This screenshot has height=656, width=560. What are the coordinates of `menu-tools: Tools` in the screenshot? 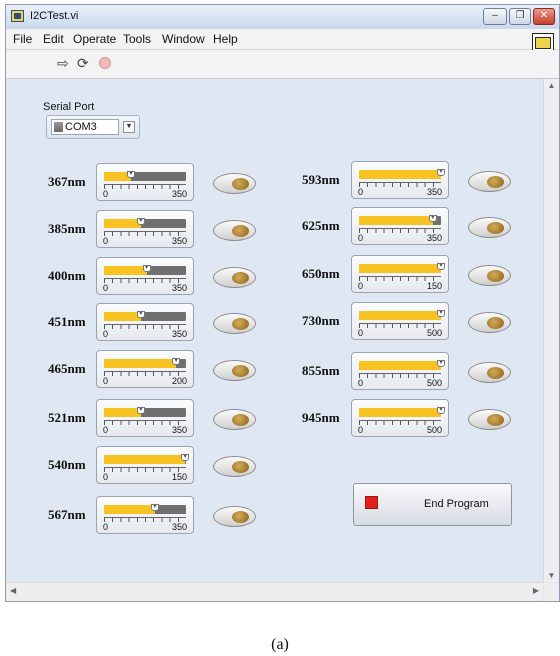 It's located at (137, 39).